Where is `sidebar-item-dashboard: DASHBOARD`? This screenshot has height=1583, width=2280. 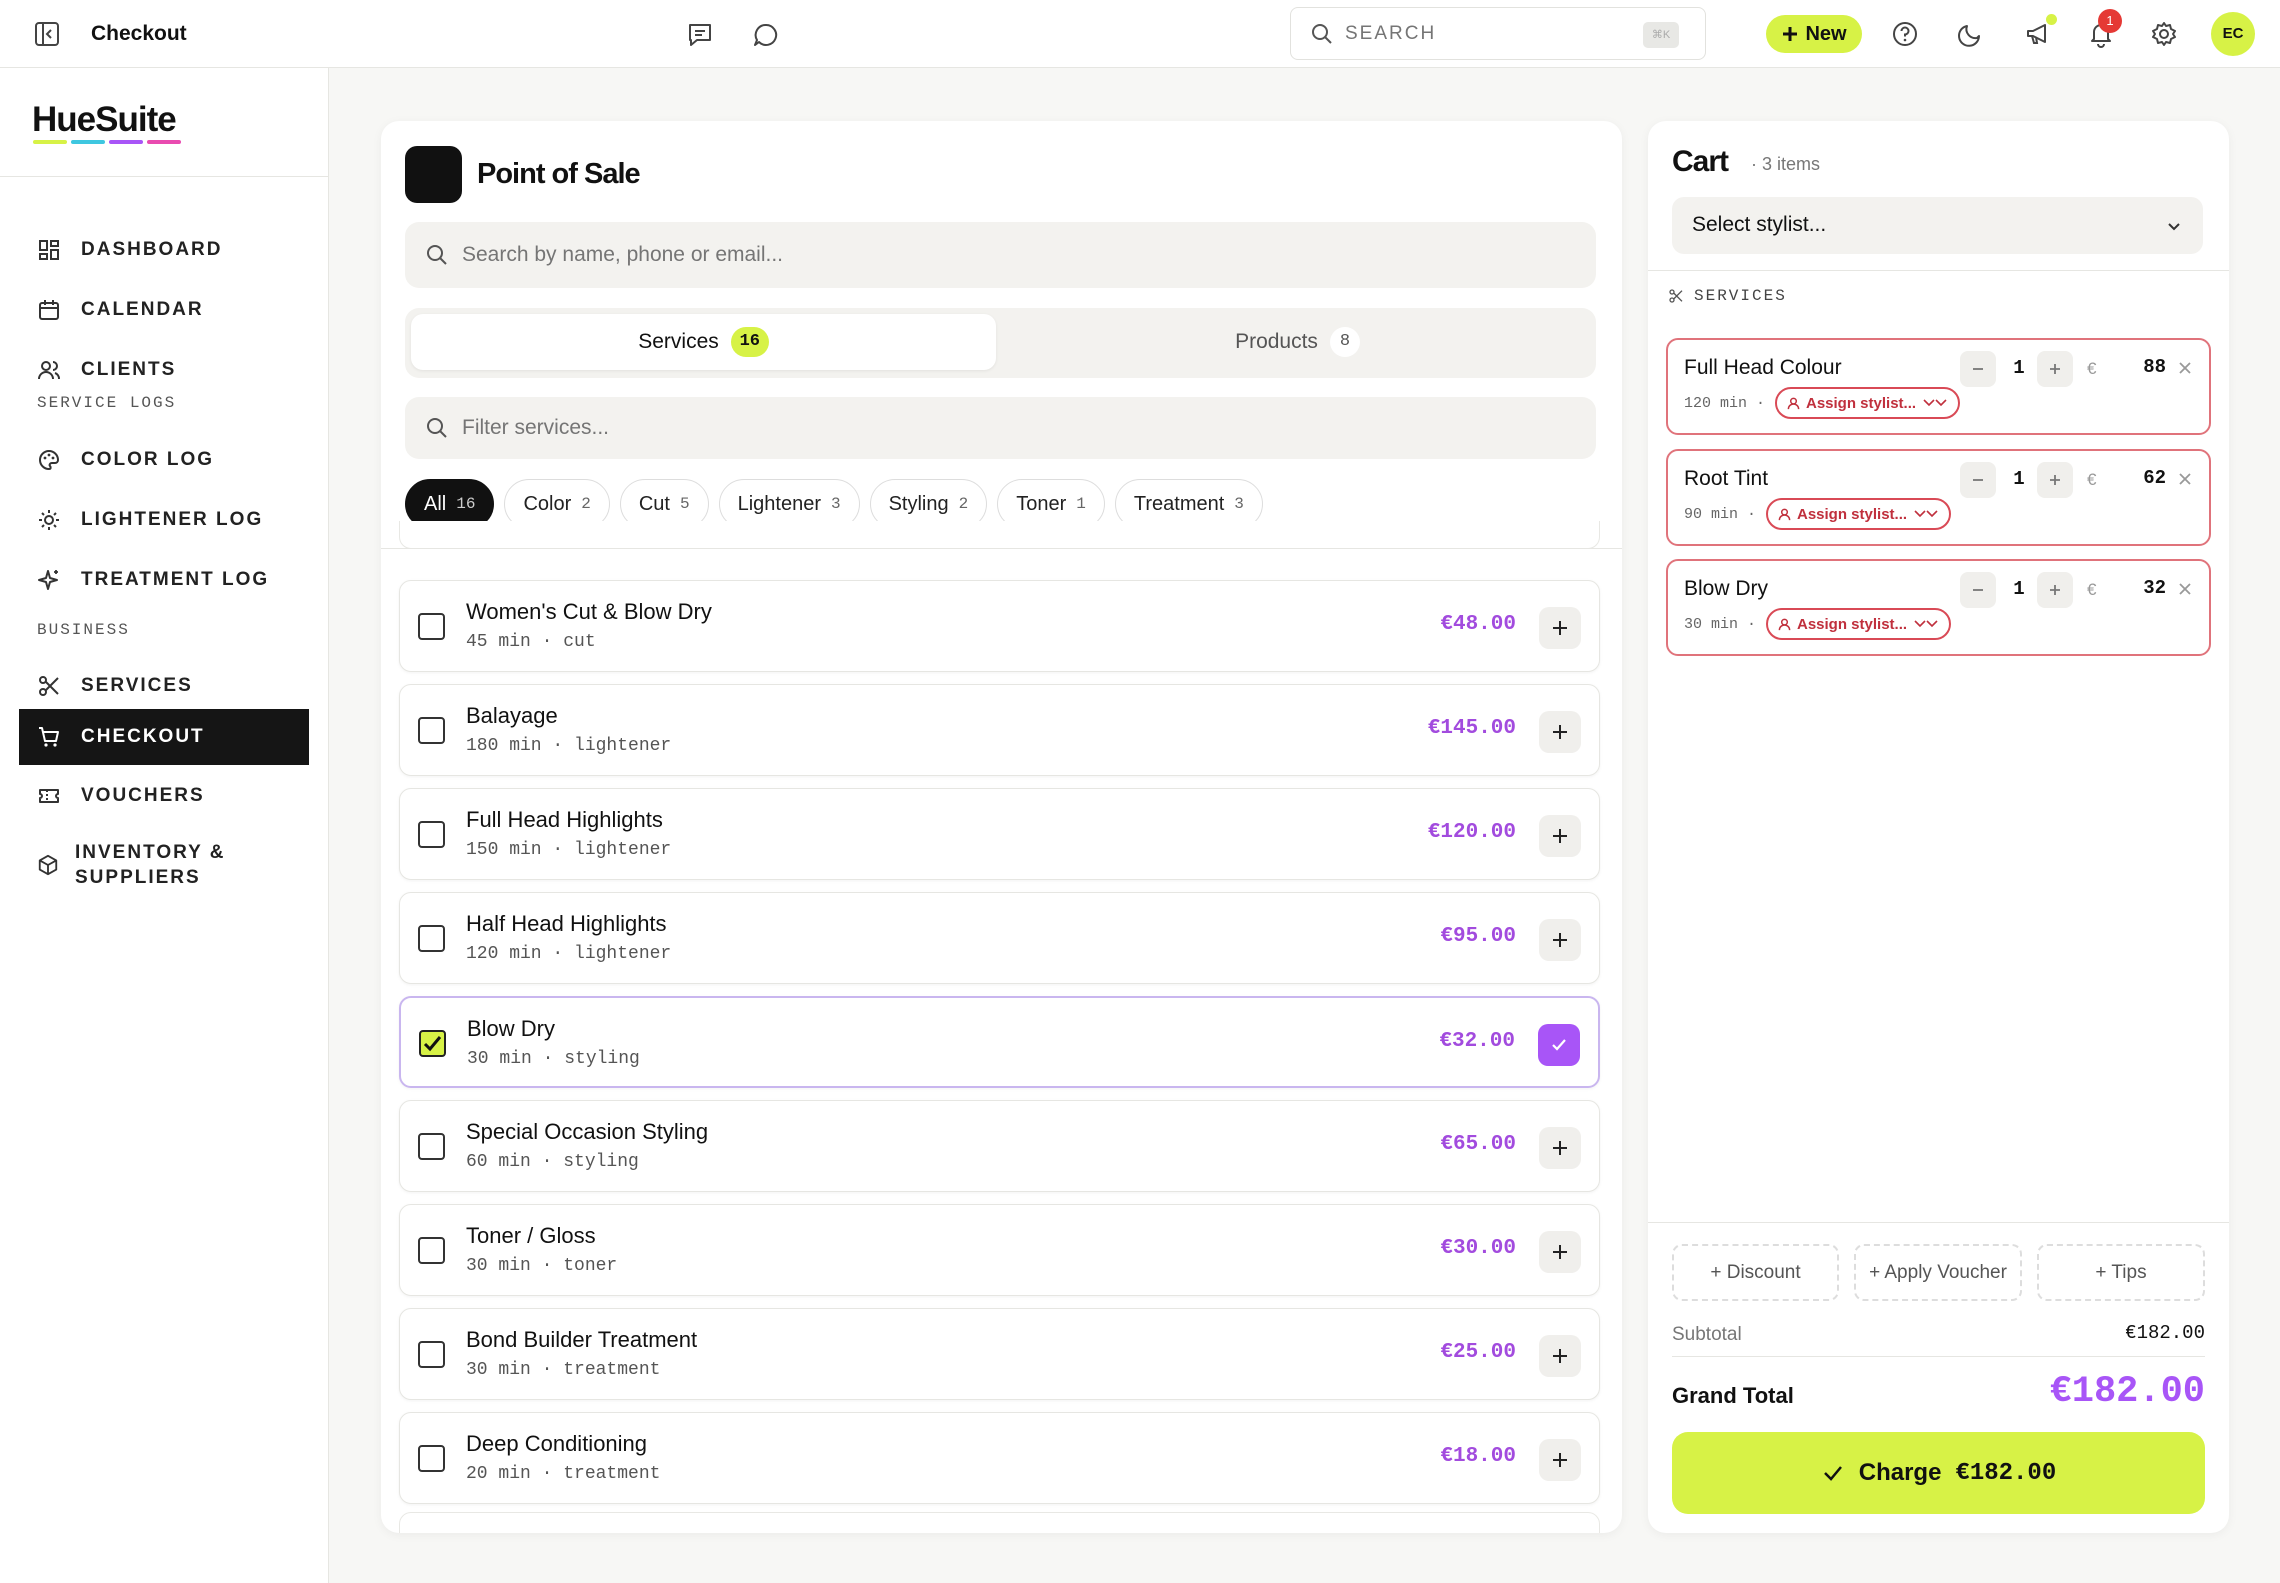 sidebar-item-dashboard: DASHBOARD is located at coordinates (164, 250).